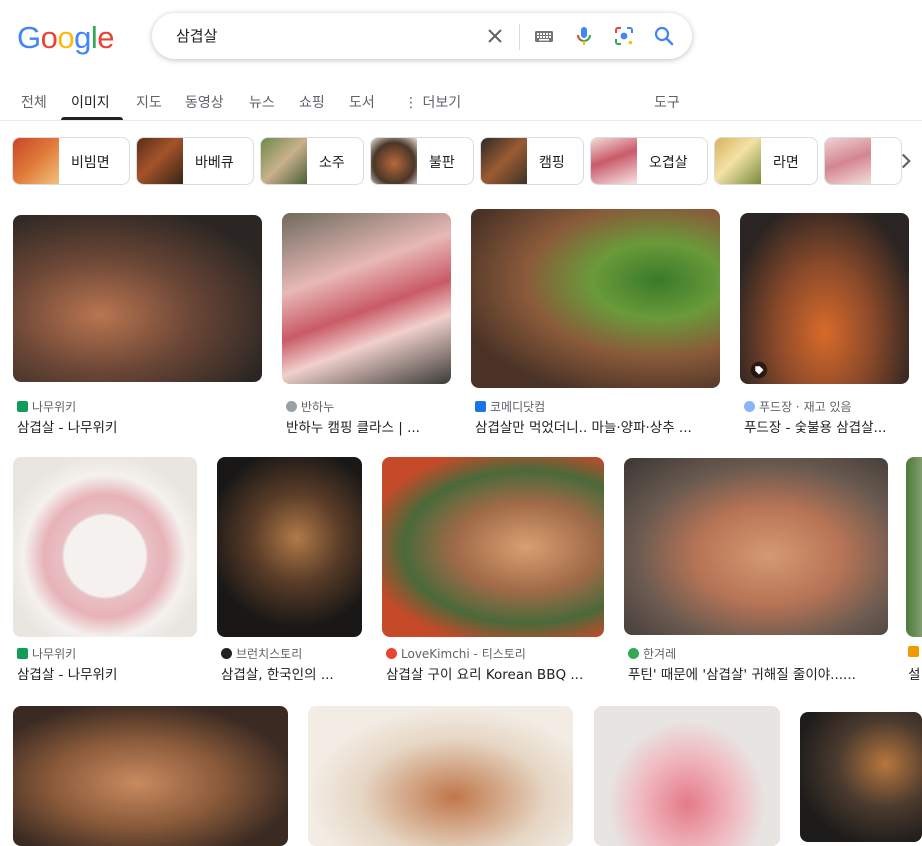 Image resolution: width=922 pixels, height=846 pixels. What do you see at coordinates (660, 654) in the screenshot?
I see `result-source-text: 한겨레` at bounding box center [660, 654].